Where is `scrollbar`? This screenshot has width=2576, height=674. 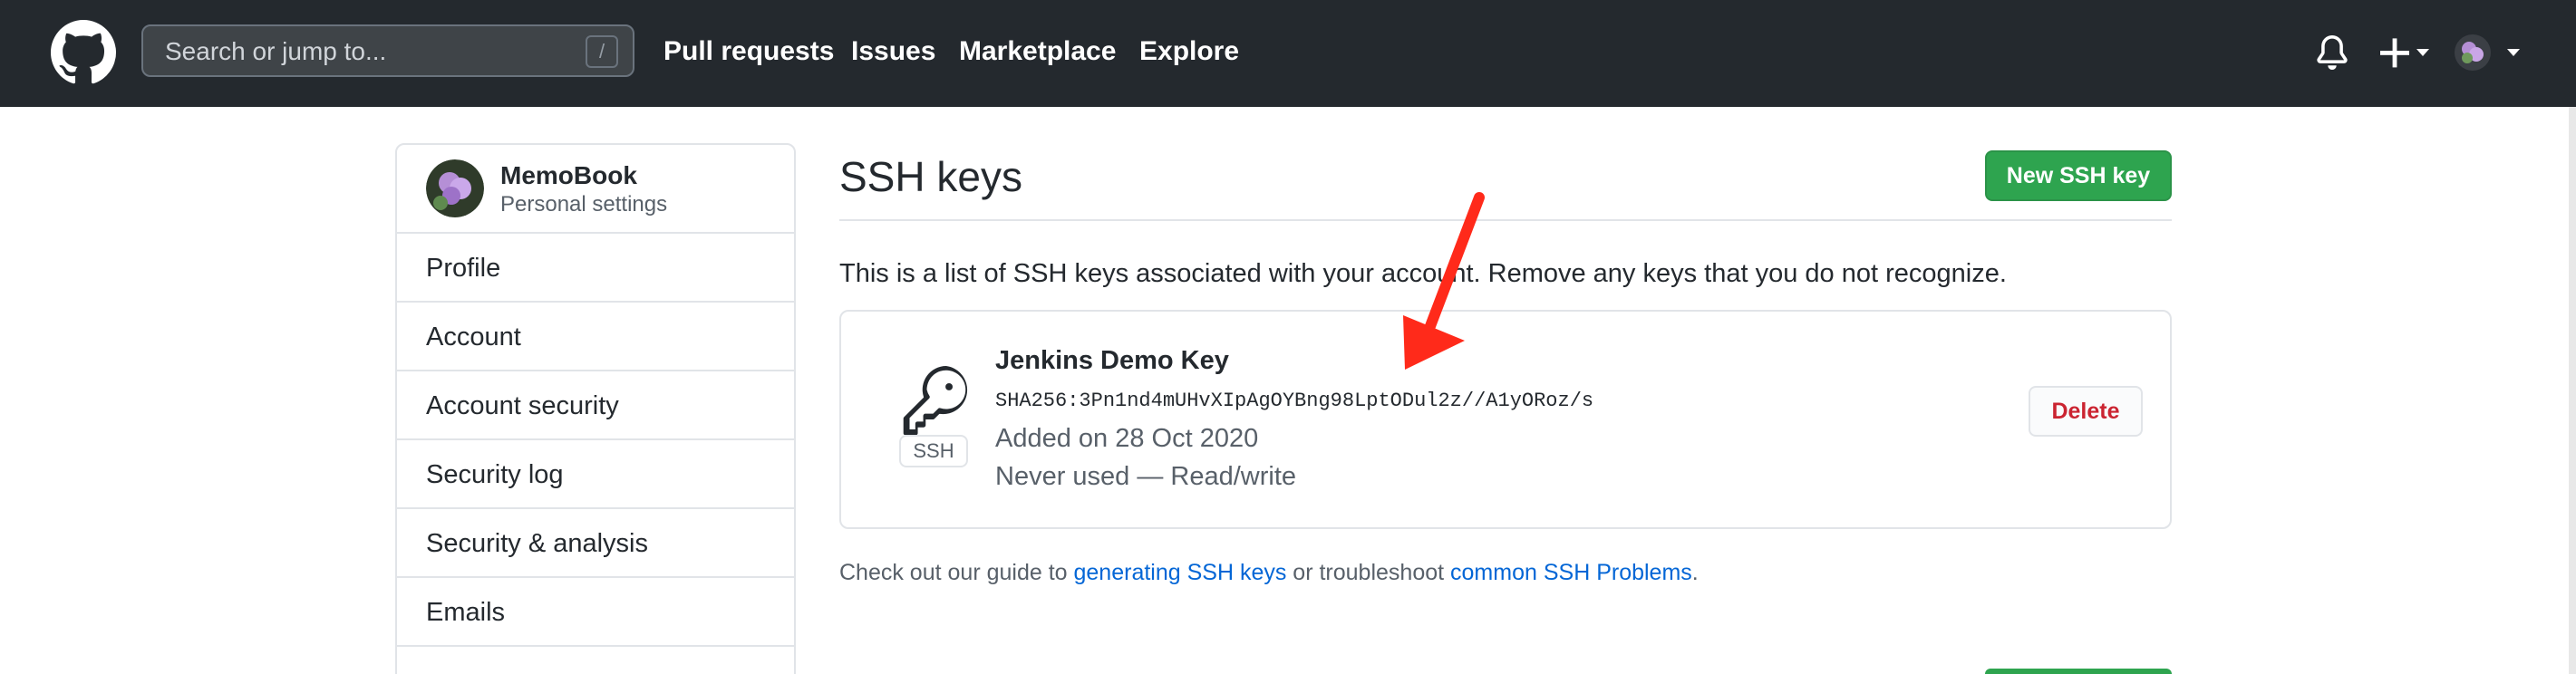
scrollbar is located at coordinates (2572, 390).